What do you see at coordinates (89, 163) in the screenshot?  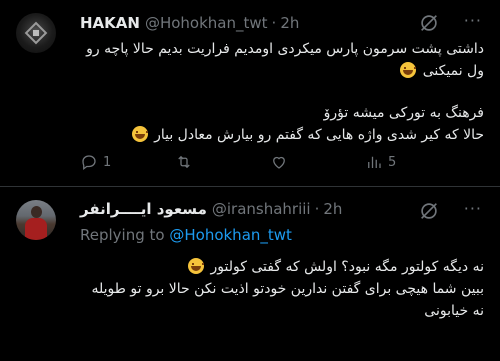 I see `reply-icon` at bounding box center [89, 163].